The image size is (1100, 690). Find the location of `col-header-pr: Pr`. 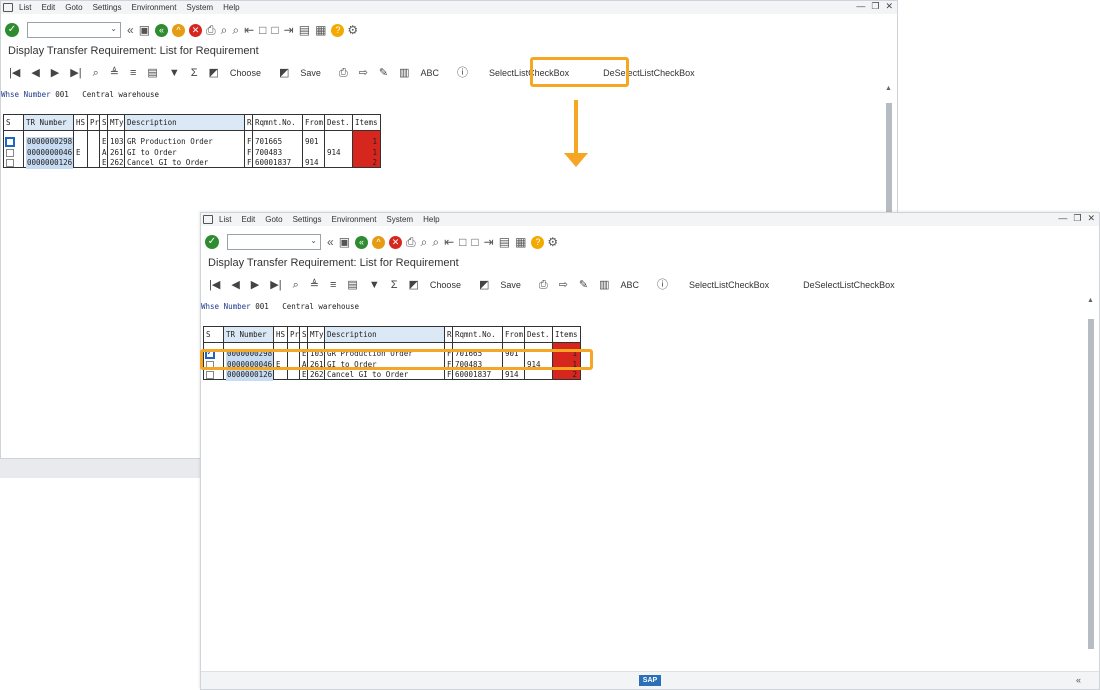

col-header-pr: Pr is located at coordinates (294, 334).